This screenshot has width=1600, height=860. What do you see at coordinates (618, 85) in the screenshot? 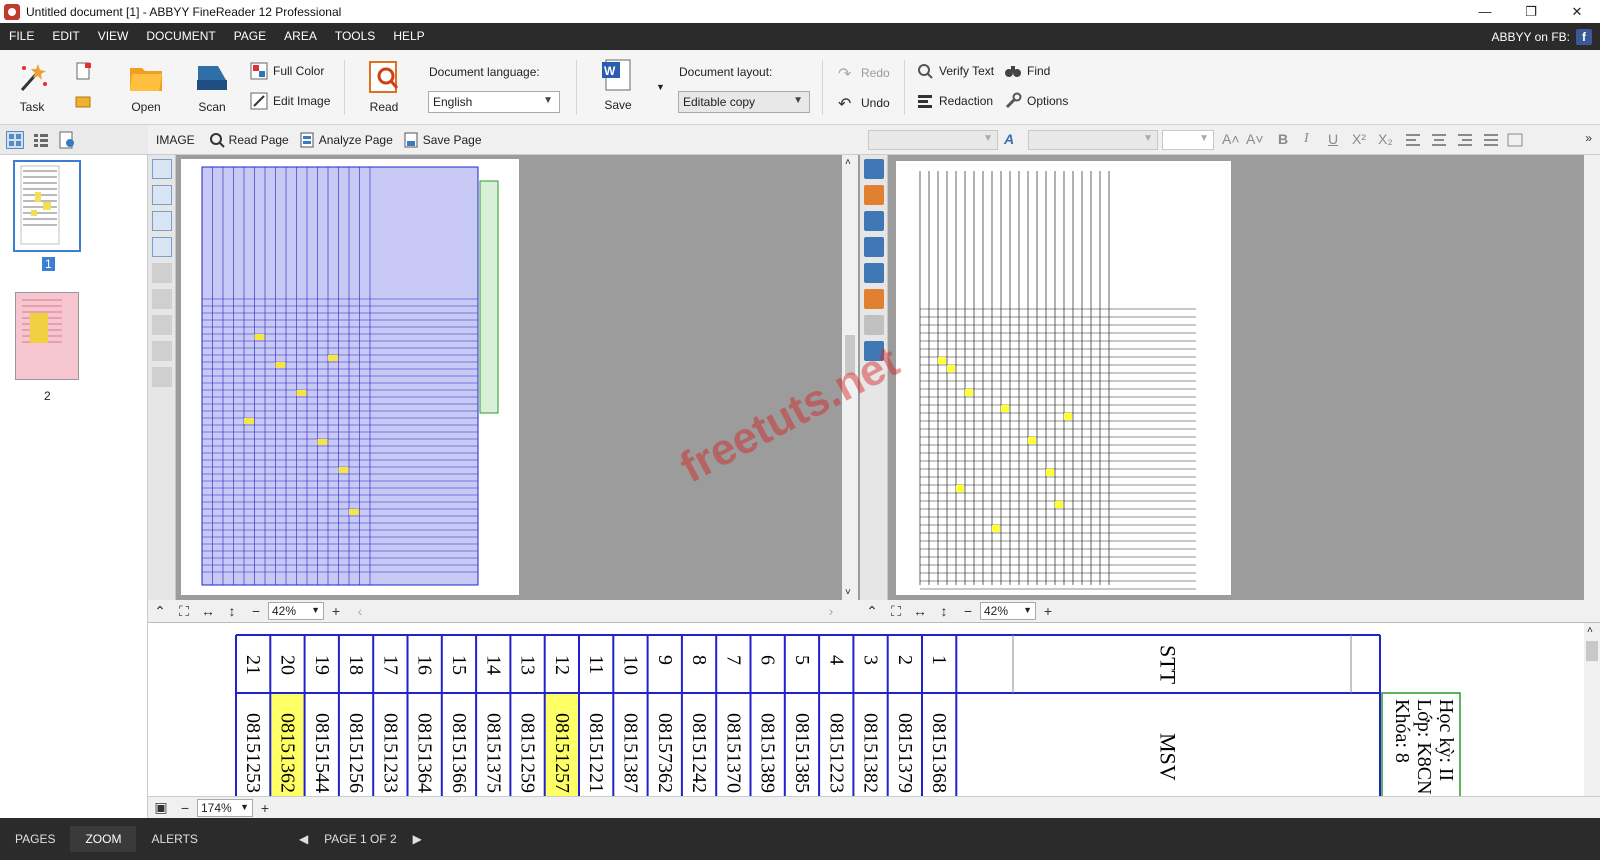
I see `save-button: W Save` at bounding box center [618, 85].